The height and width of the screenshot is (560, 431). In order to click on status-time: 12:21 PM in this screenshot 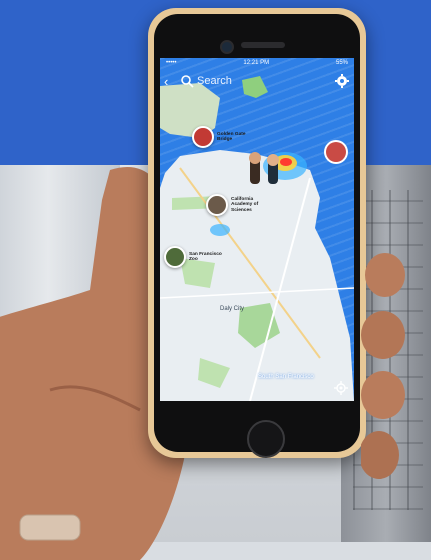, I will do `click(256, 63)`.